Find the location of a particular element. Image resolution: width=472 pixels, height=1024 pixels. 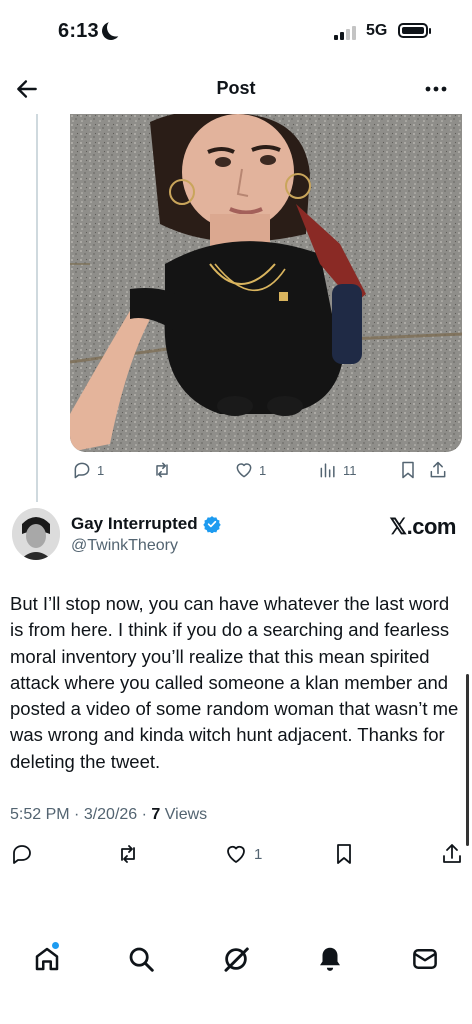

parent-repost-button is located at coordinates (164, 470).